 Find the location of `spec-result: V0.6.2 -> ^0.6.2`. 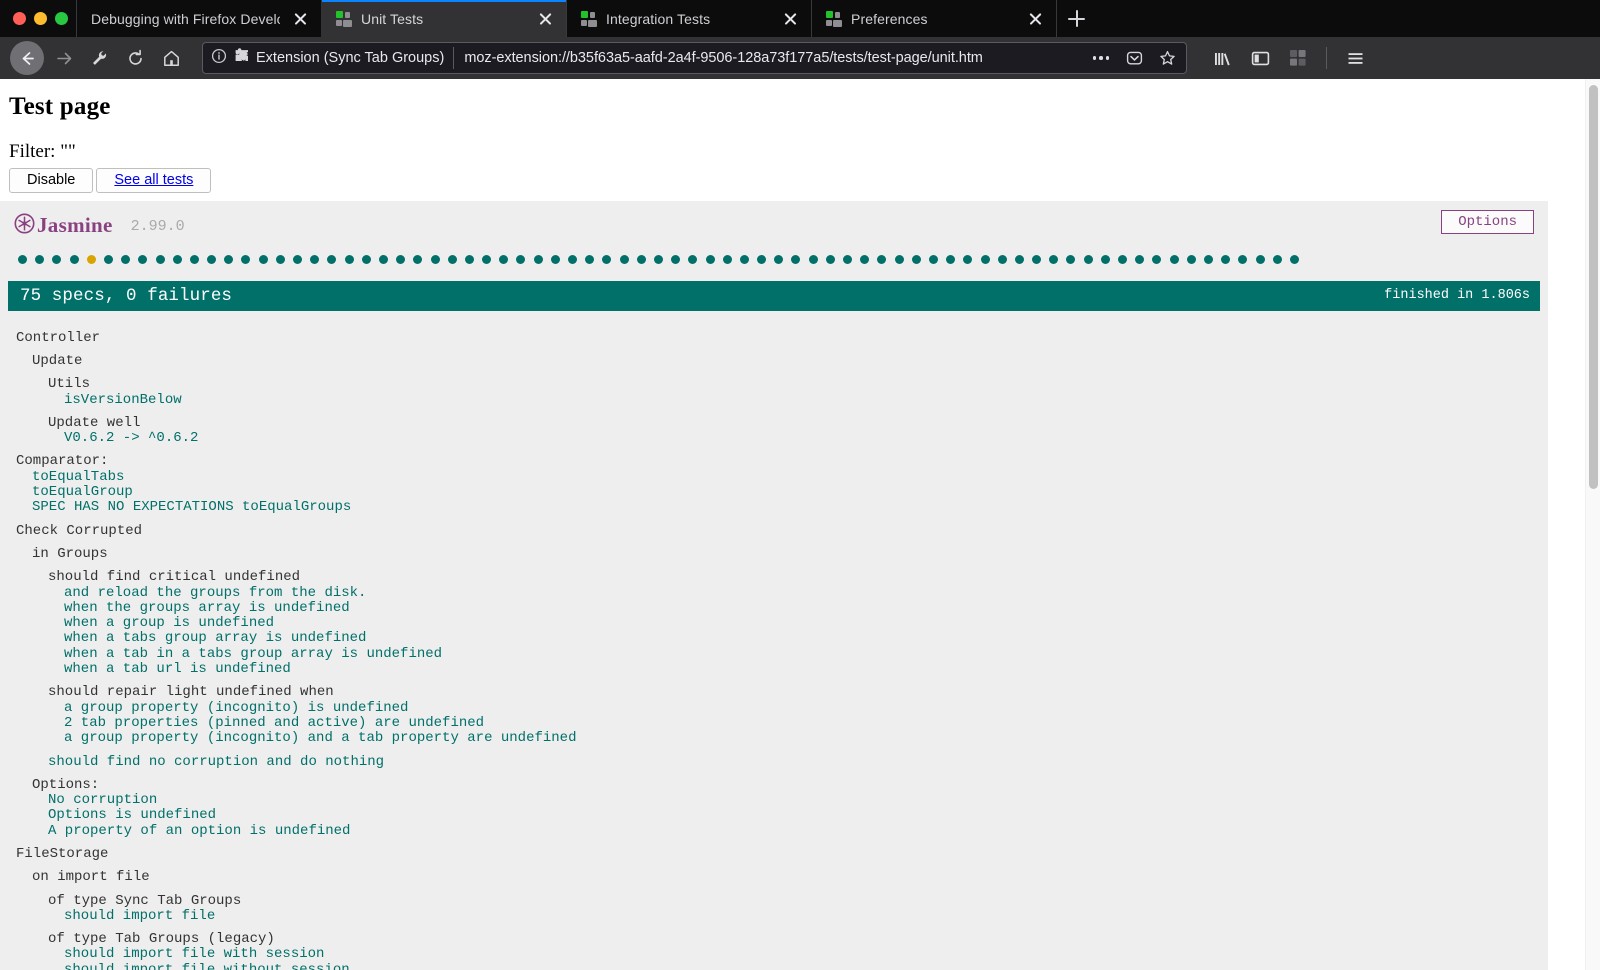

spec-result: V0.6.2 -> ^0.6.2 is located at coordinates (131, 438).